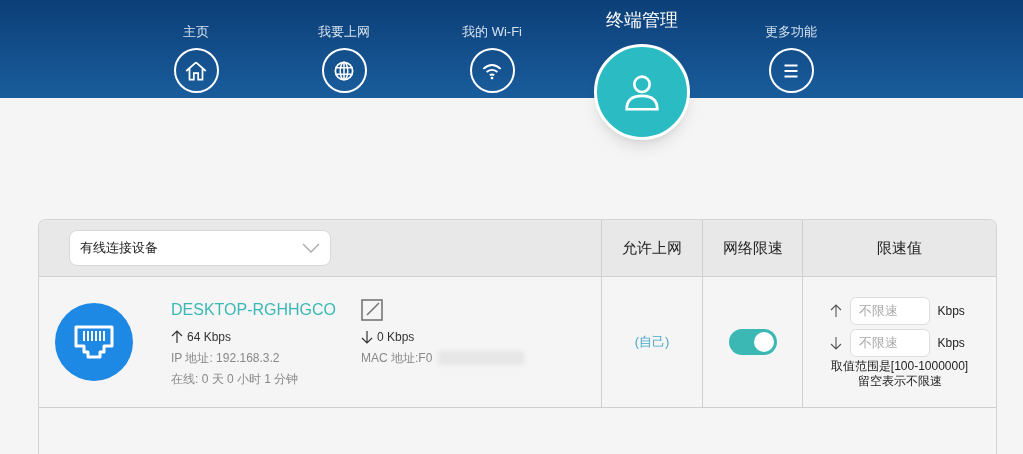 The width and height of the screenshot is (1023, 454). What do you see at coordinates (196, 32) in the screenshot?
I see `nav-label: 主页` at bounding box center [196, 32].